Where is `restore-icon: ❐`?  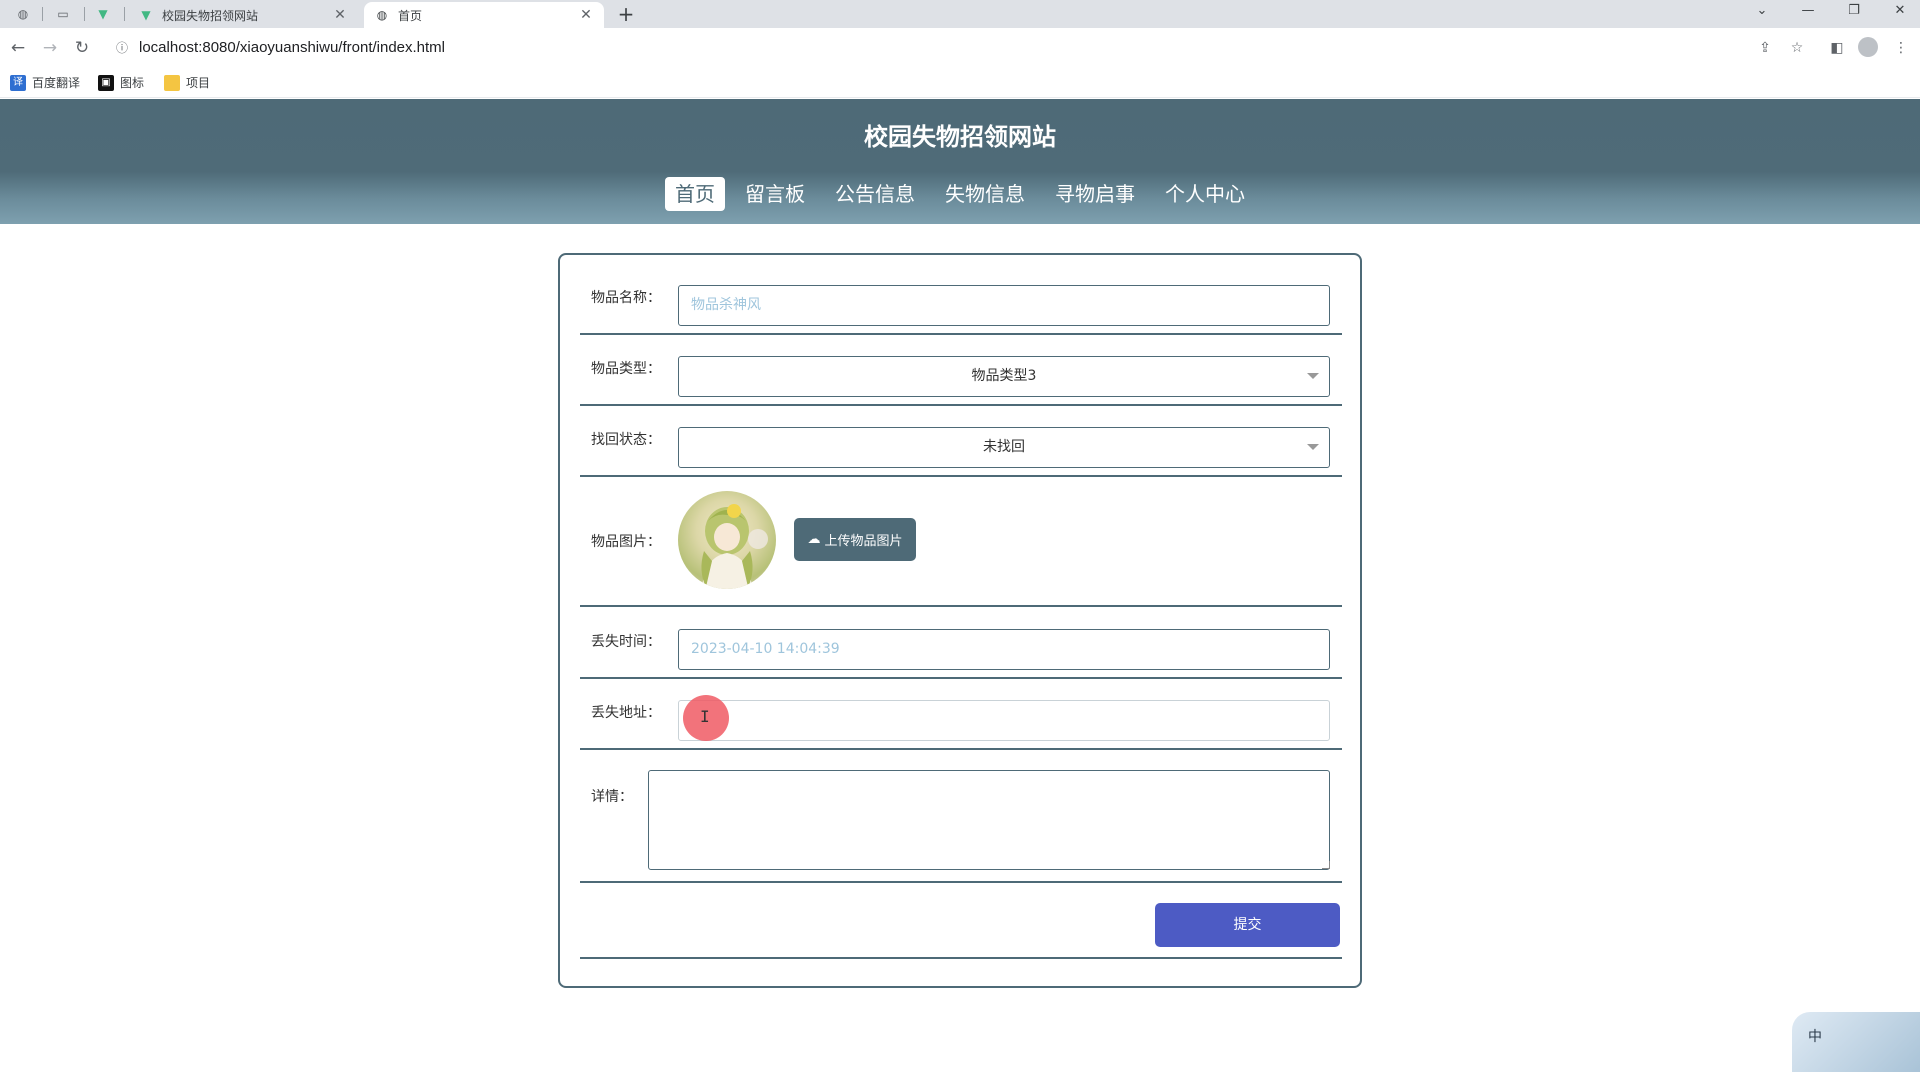 restore-icon: ❐ is located at coordinates (1854, 11).